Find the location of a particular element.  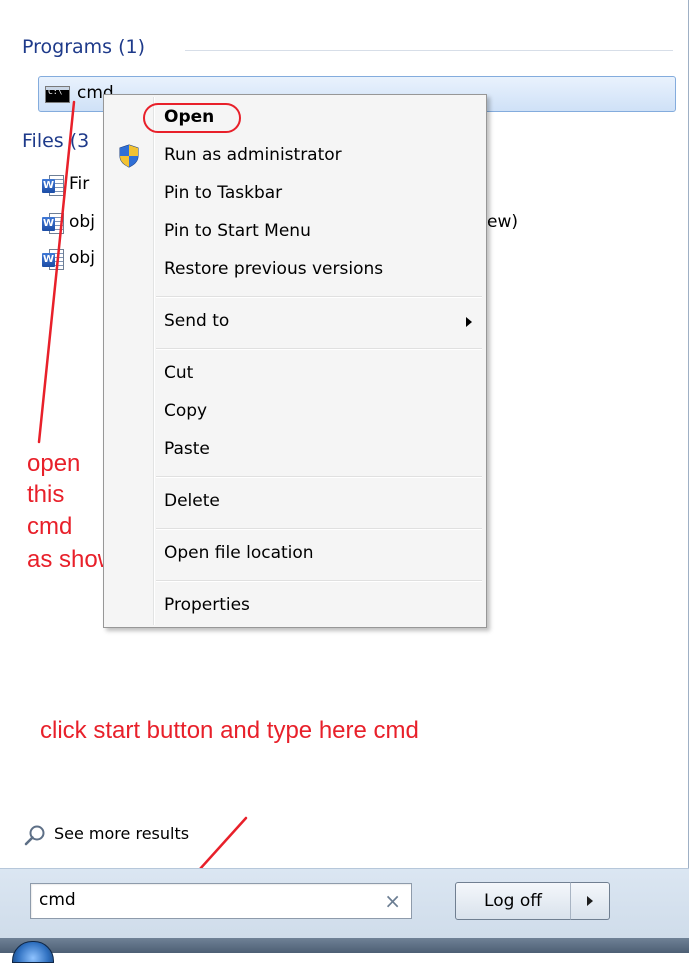

cmd-icon: C:\ is located at coordinates (57, 94).